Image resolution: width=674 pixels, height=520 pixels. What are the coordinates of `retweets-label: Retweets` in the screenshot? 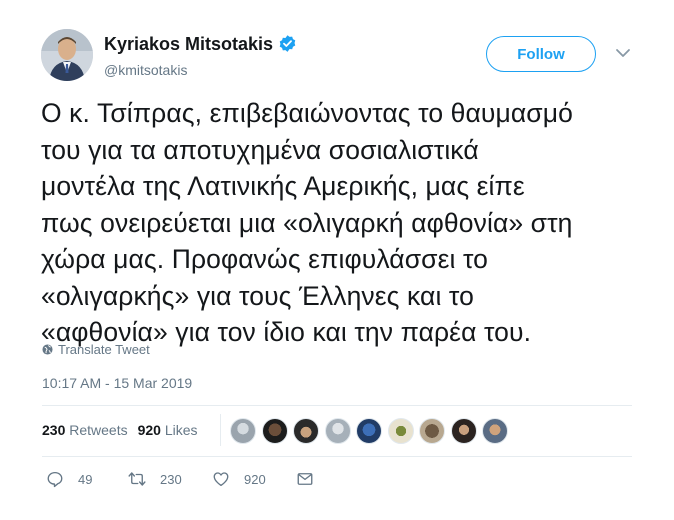 It's located at (98, 430).